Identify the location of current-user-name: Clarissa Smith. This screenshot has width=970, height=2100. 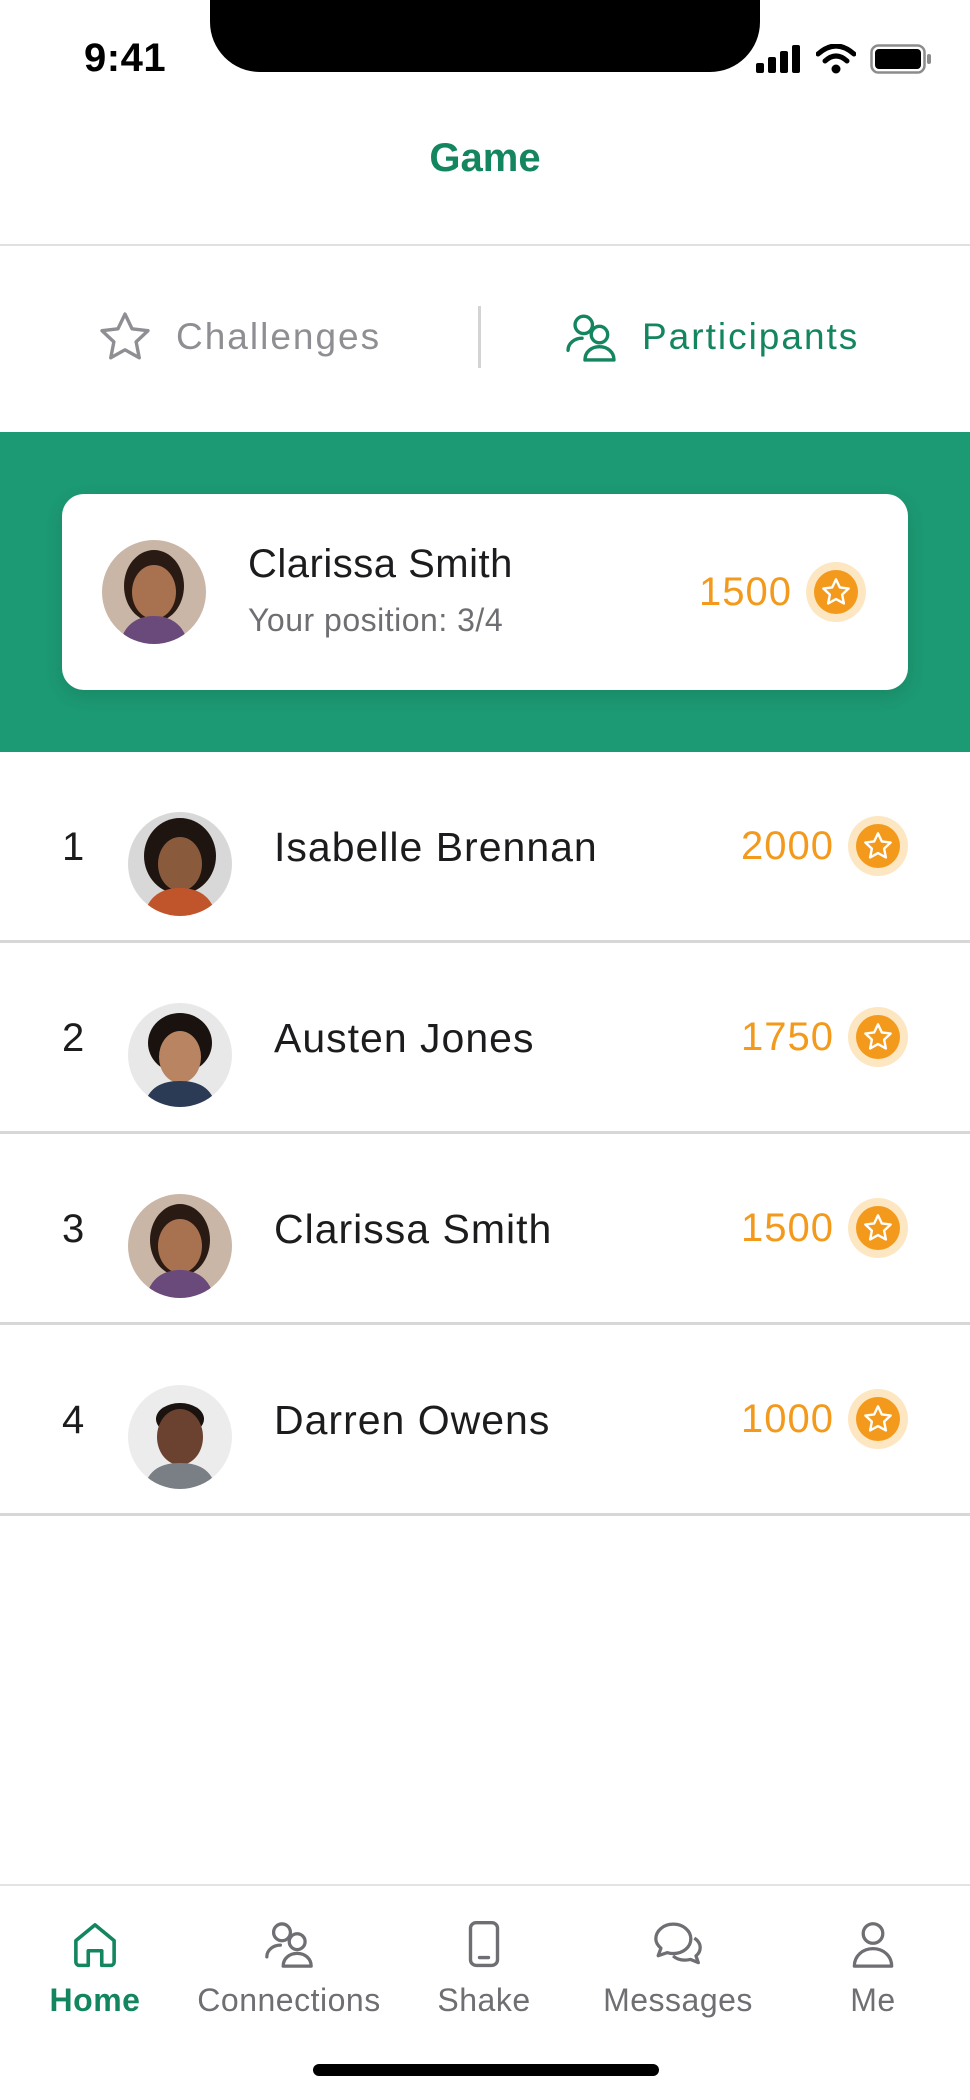
(380, 564).